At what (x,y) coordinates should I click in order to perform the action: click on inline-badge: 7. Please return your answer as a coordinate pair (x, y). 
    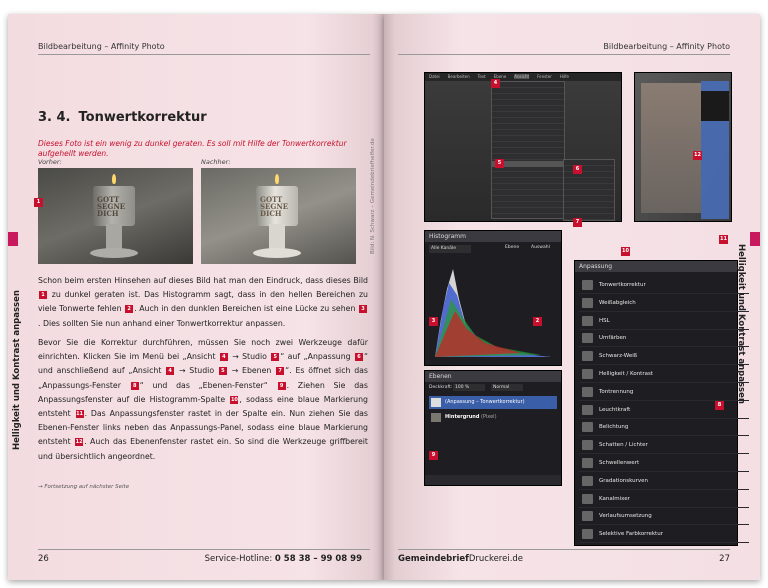
    Looking at the image, I should click on (280, 371).